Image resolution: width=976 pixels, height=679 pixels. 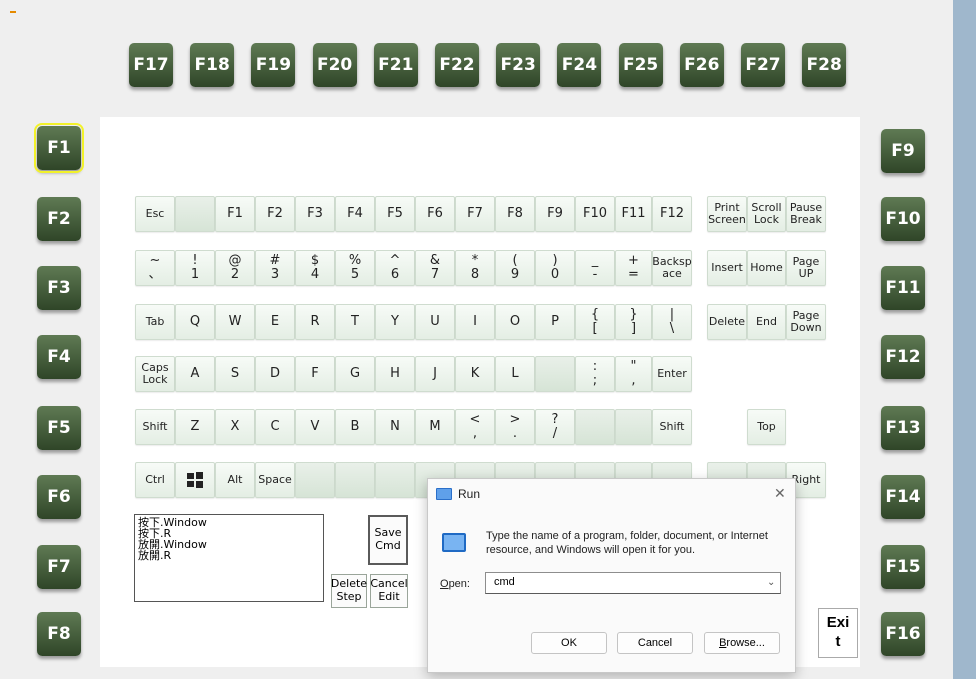 I want to click on key-l: L, so click(x=515, y=374).